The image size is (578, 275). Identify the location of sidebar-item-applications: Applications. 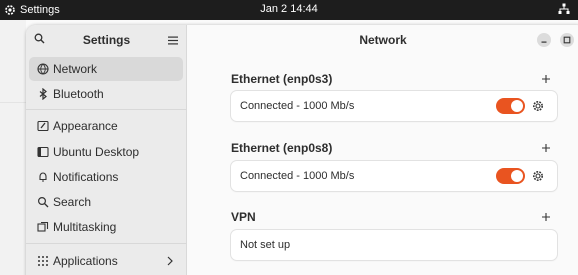
(106, 261).